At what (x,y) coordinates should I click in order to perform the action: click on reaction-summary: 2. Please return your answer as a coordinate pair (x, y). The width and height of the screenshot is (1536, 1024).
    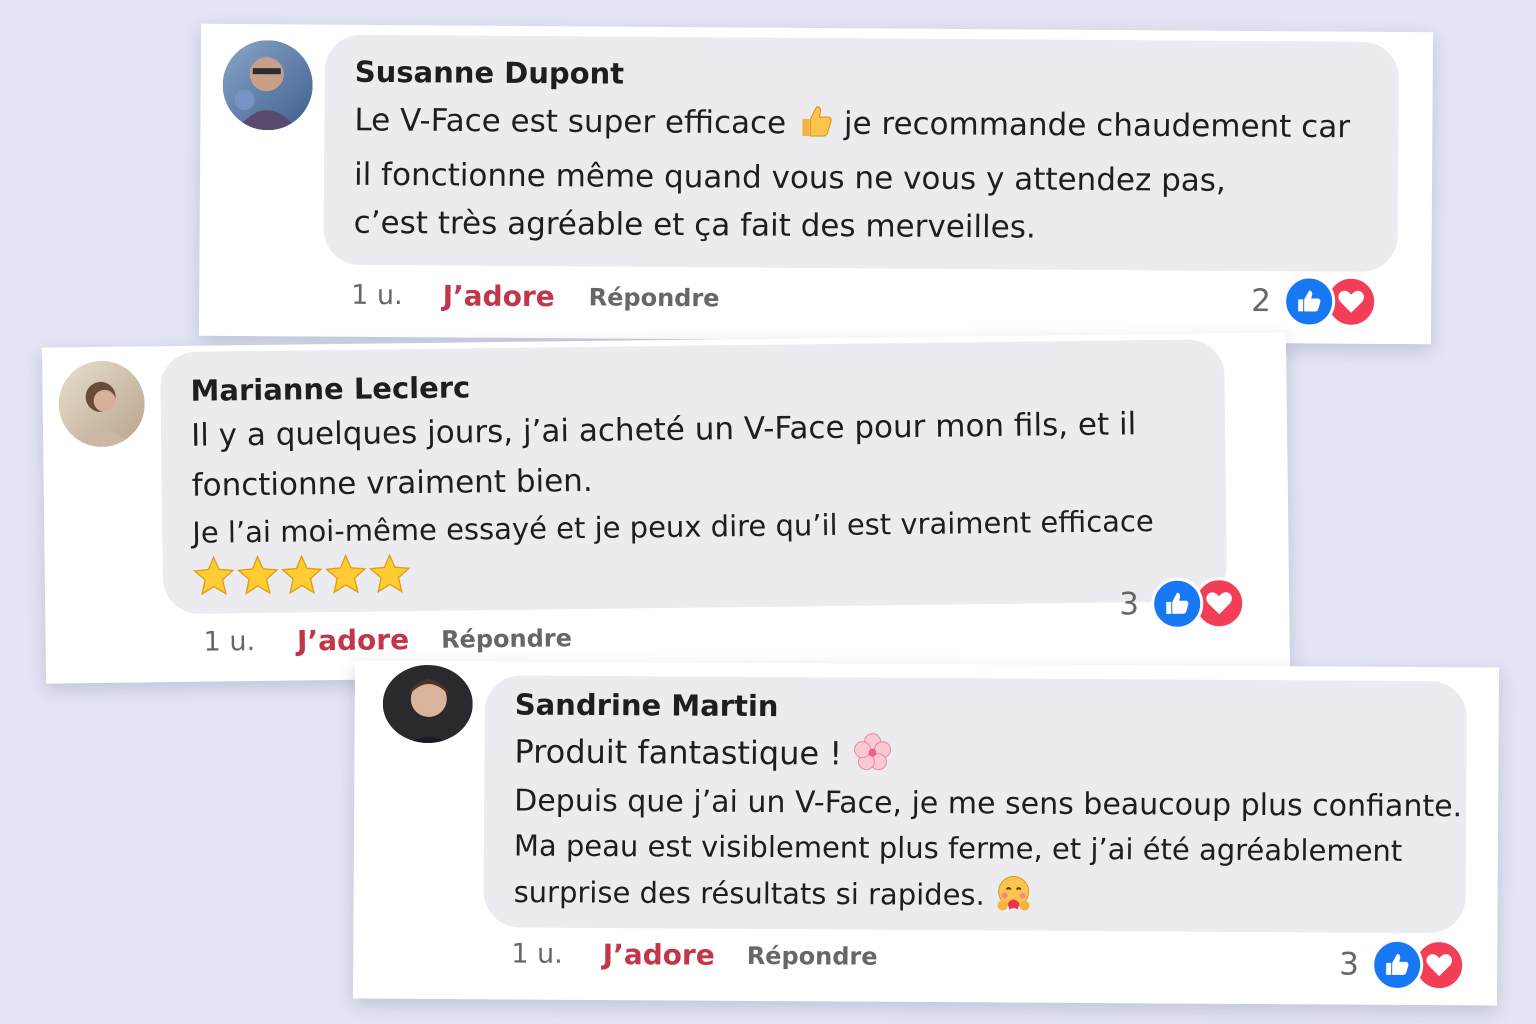
    Looking at the image, I should click on (1314, 301).